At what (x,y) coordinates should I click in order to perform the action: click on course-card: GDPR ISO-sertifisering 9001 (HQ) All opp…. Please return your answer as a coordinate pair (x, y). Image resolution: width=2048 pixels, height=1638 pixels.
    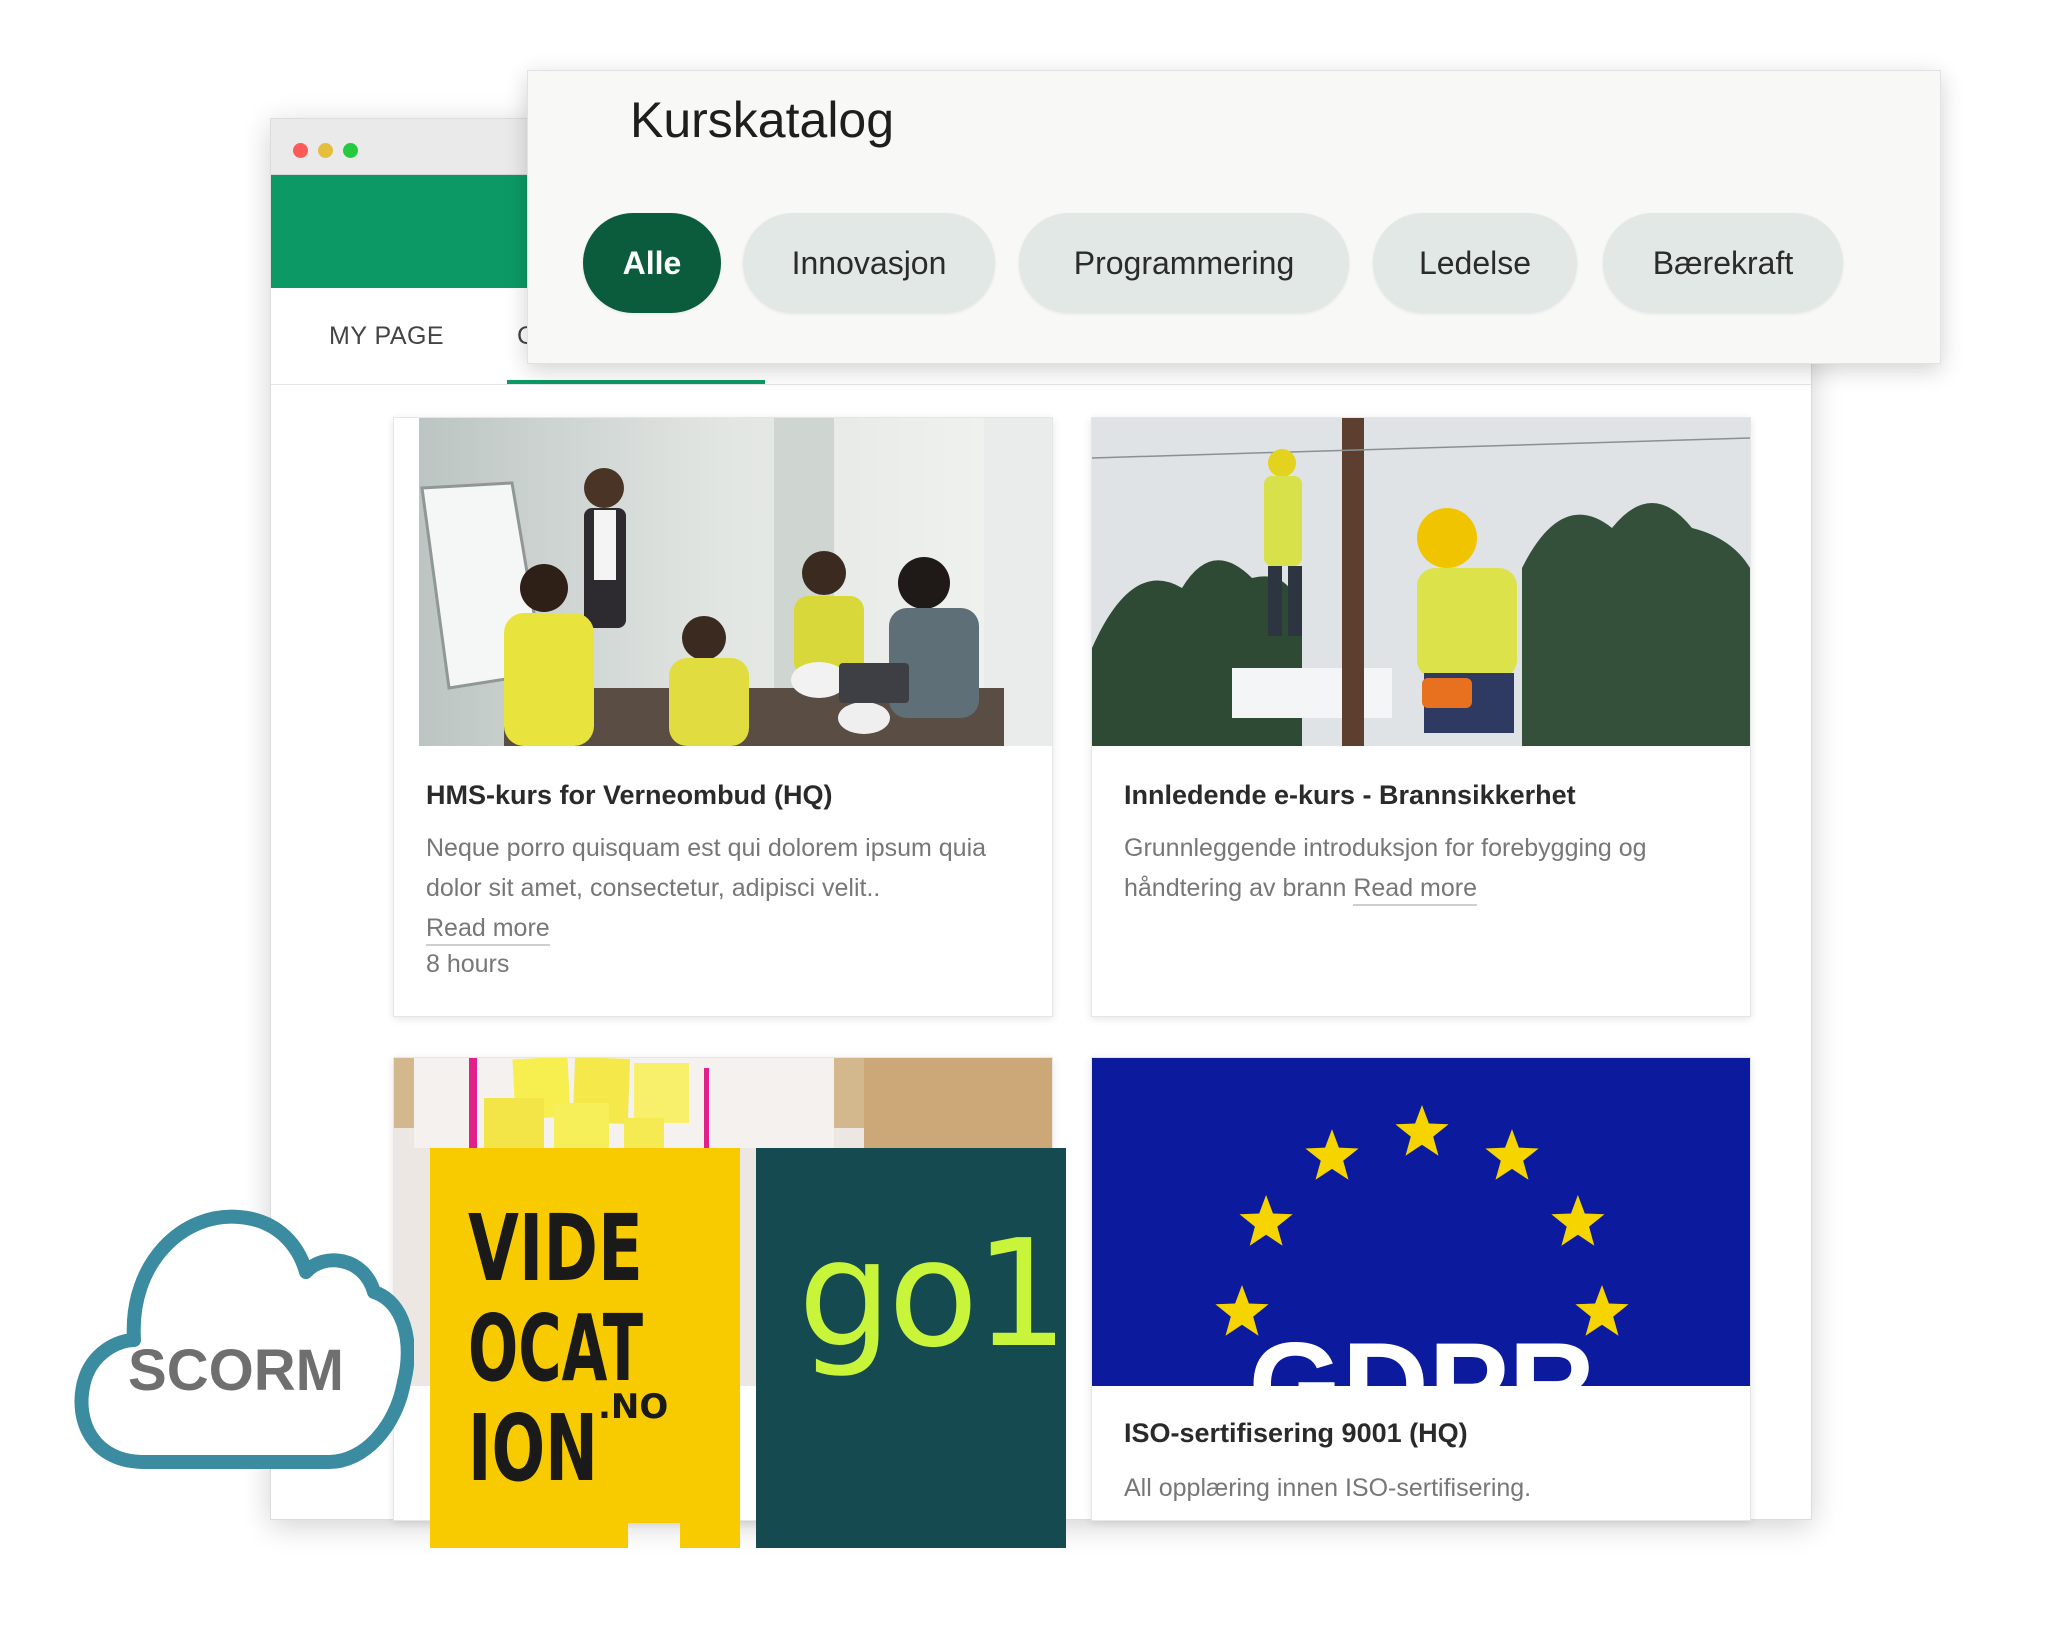
    Looking at the image, I should click on (1421, 1289).